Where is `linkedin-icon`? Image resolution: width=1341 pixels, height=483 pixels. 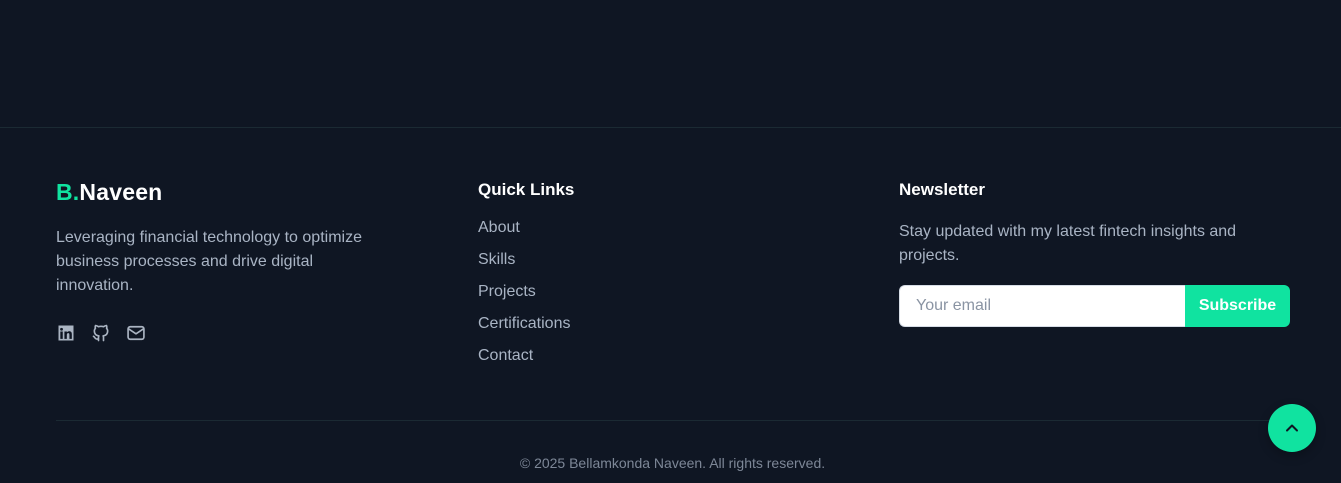
linkedin-icon is located at coordinates (66, 333).